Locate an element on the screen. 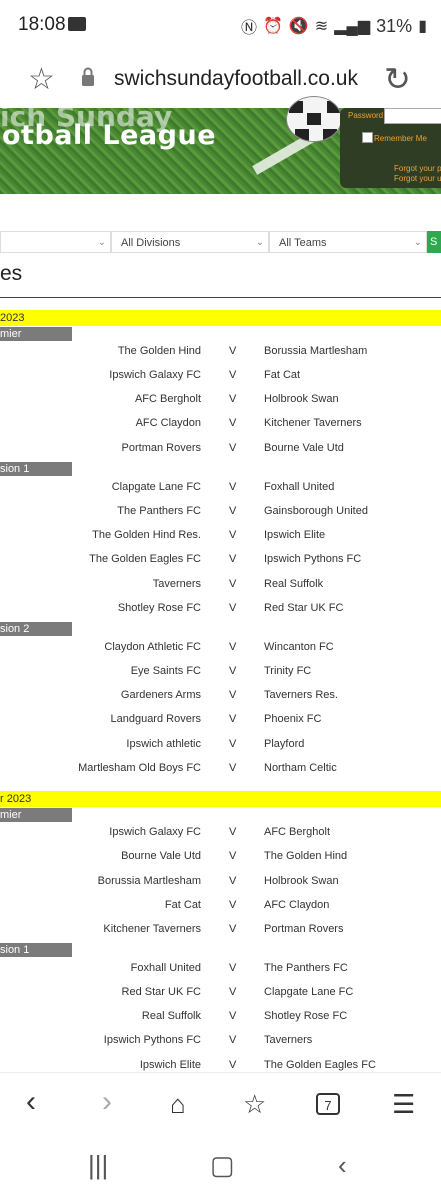  home-team: Kitchener Taverners is located at coordinates (152, 929).